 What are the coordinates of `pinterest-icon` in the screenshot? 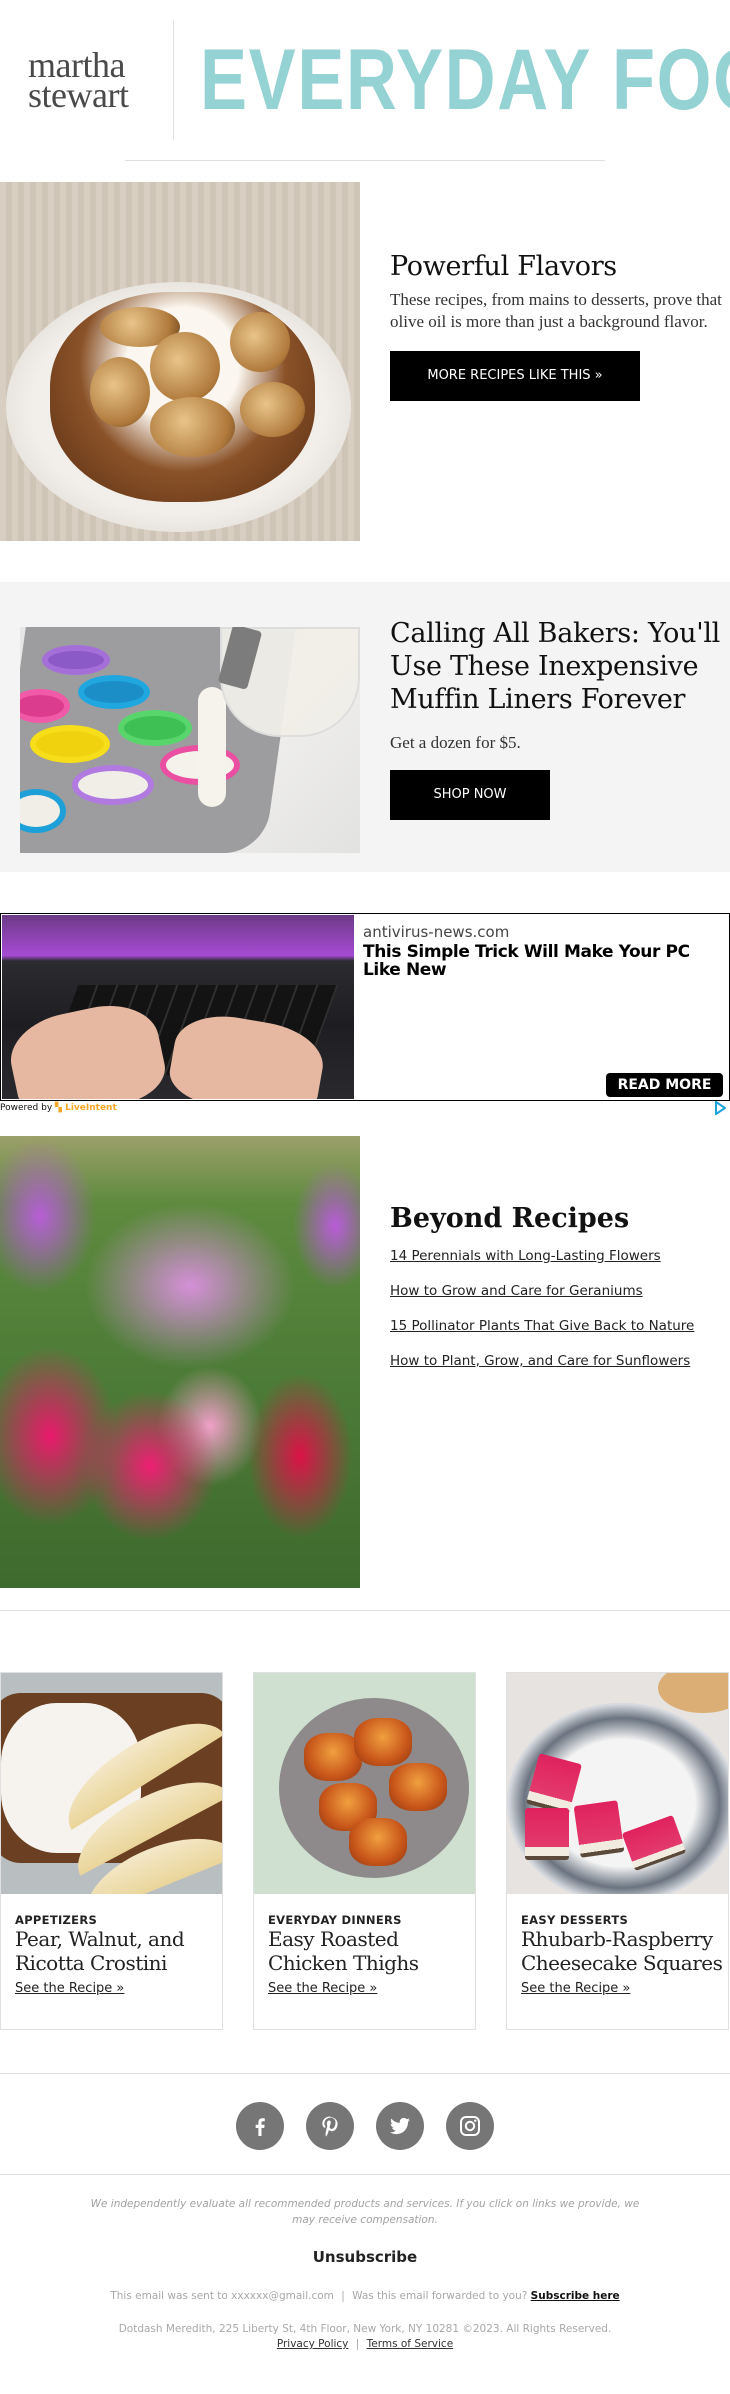 It's located at (330, 2126).